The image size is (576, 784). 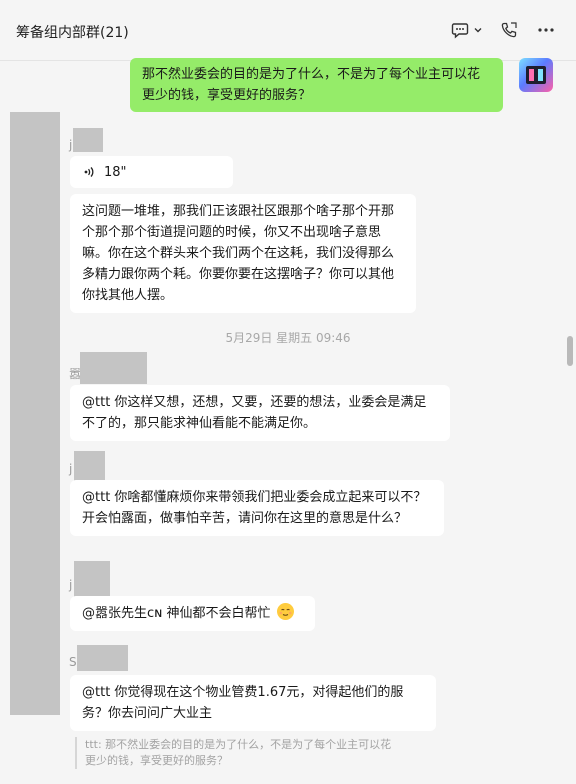 What do you see at coordinates (288, 30) in the screenshot?
I see `chat-header: 筹备组内部群(21)` at bounding box center [288, 30].